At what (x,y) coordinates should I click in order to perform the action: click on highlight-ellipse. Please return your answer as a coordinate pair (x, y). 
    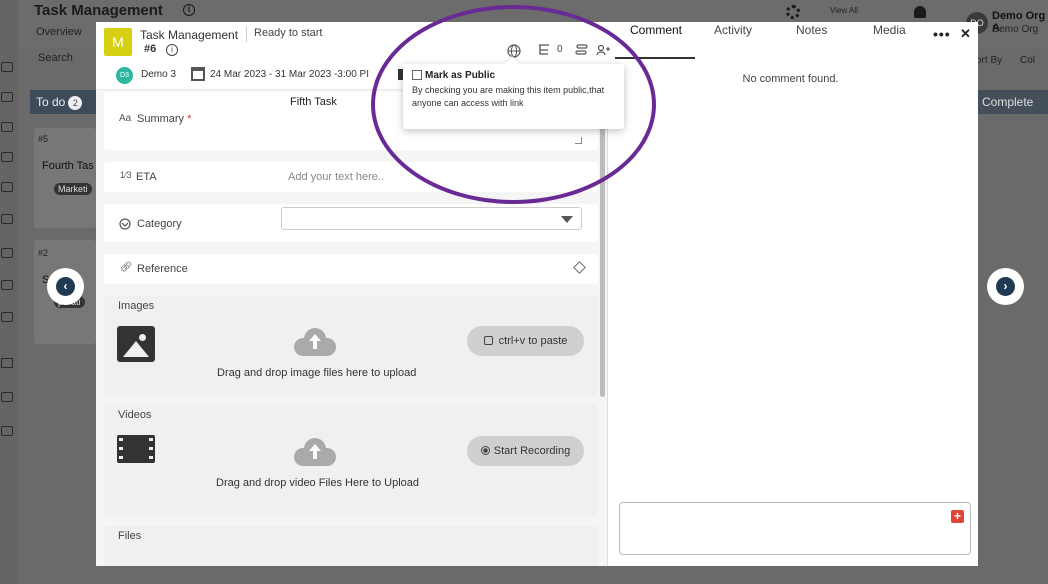
    Looking at the image, I should click on (513, 104).